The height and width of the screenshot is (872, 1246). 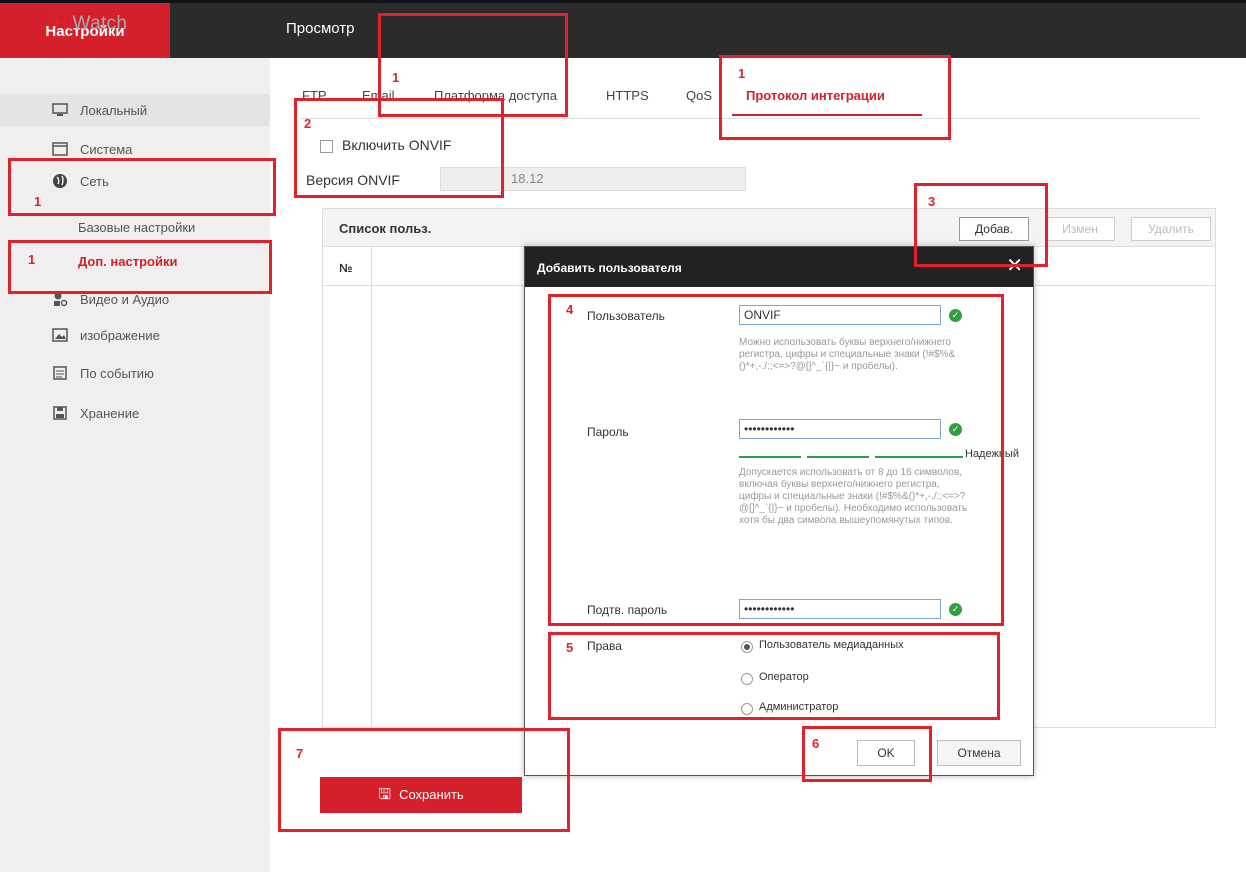 What do you see at coordinates (570, 309) in the screenshot?
I see `annotation-number: 4` at bounding box center [570, 309].